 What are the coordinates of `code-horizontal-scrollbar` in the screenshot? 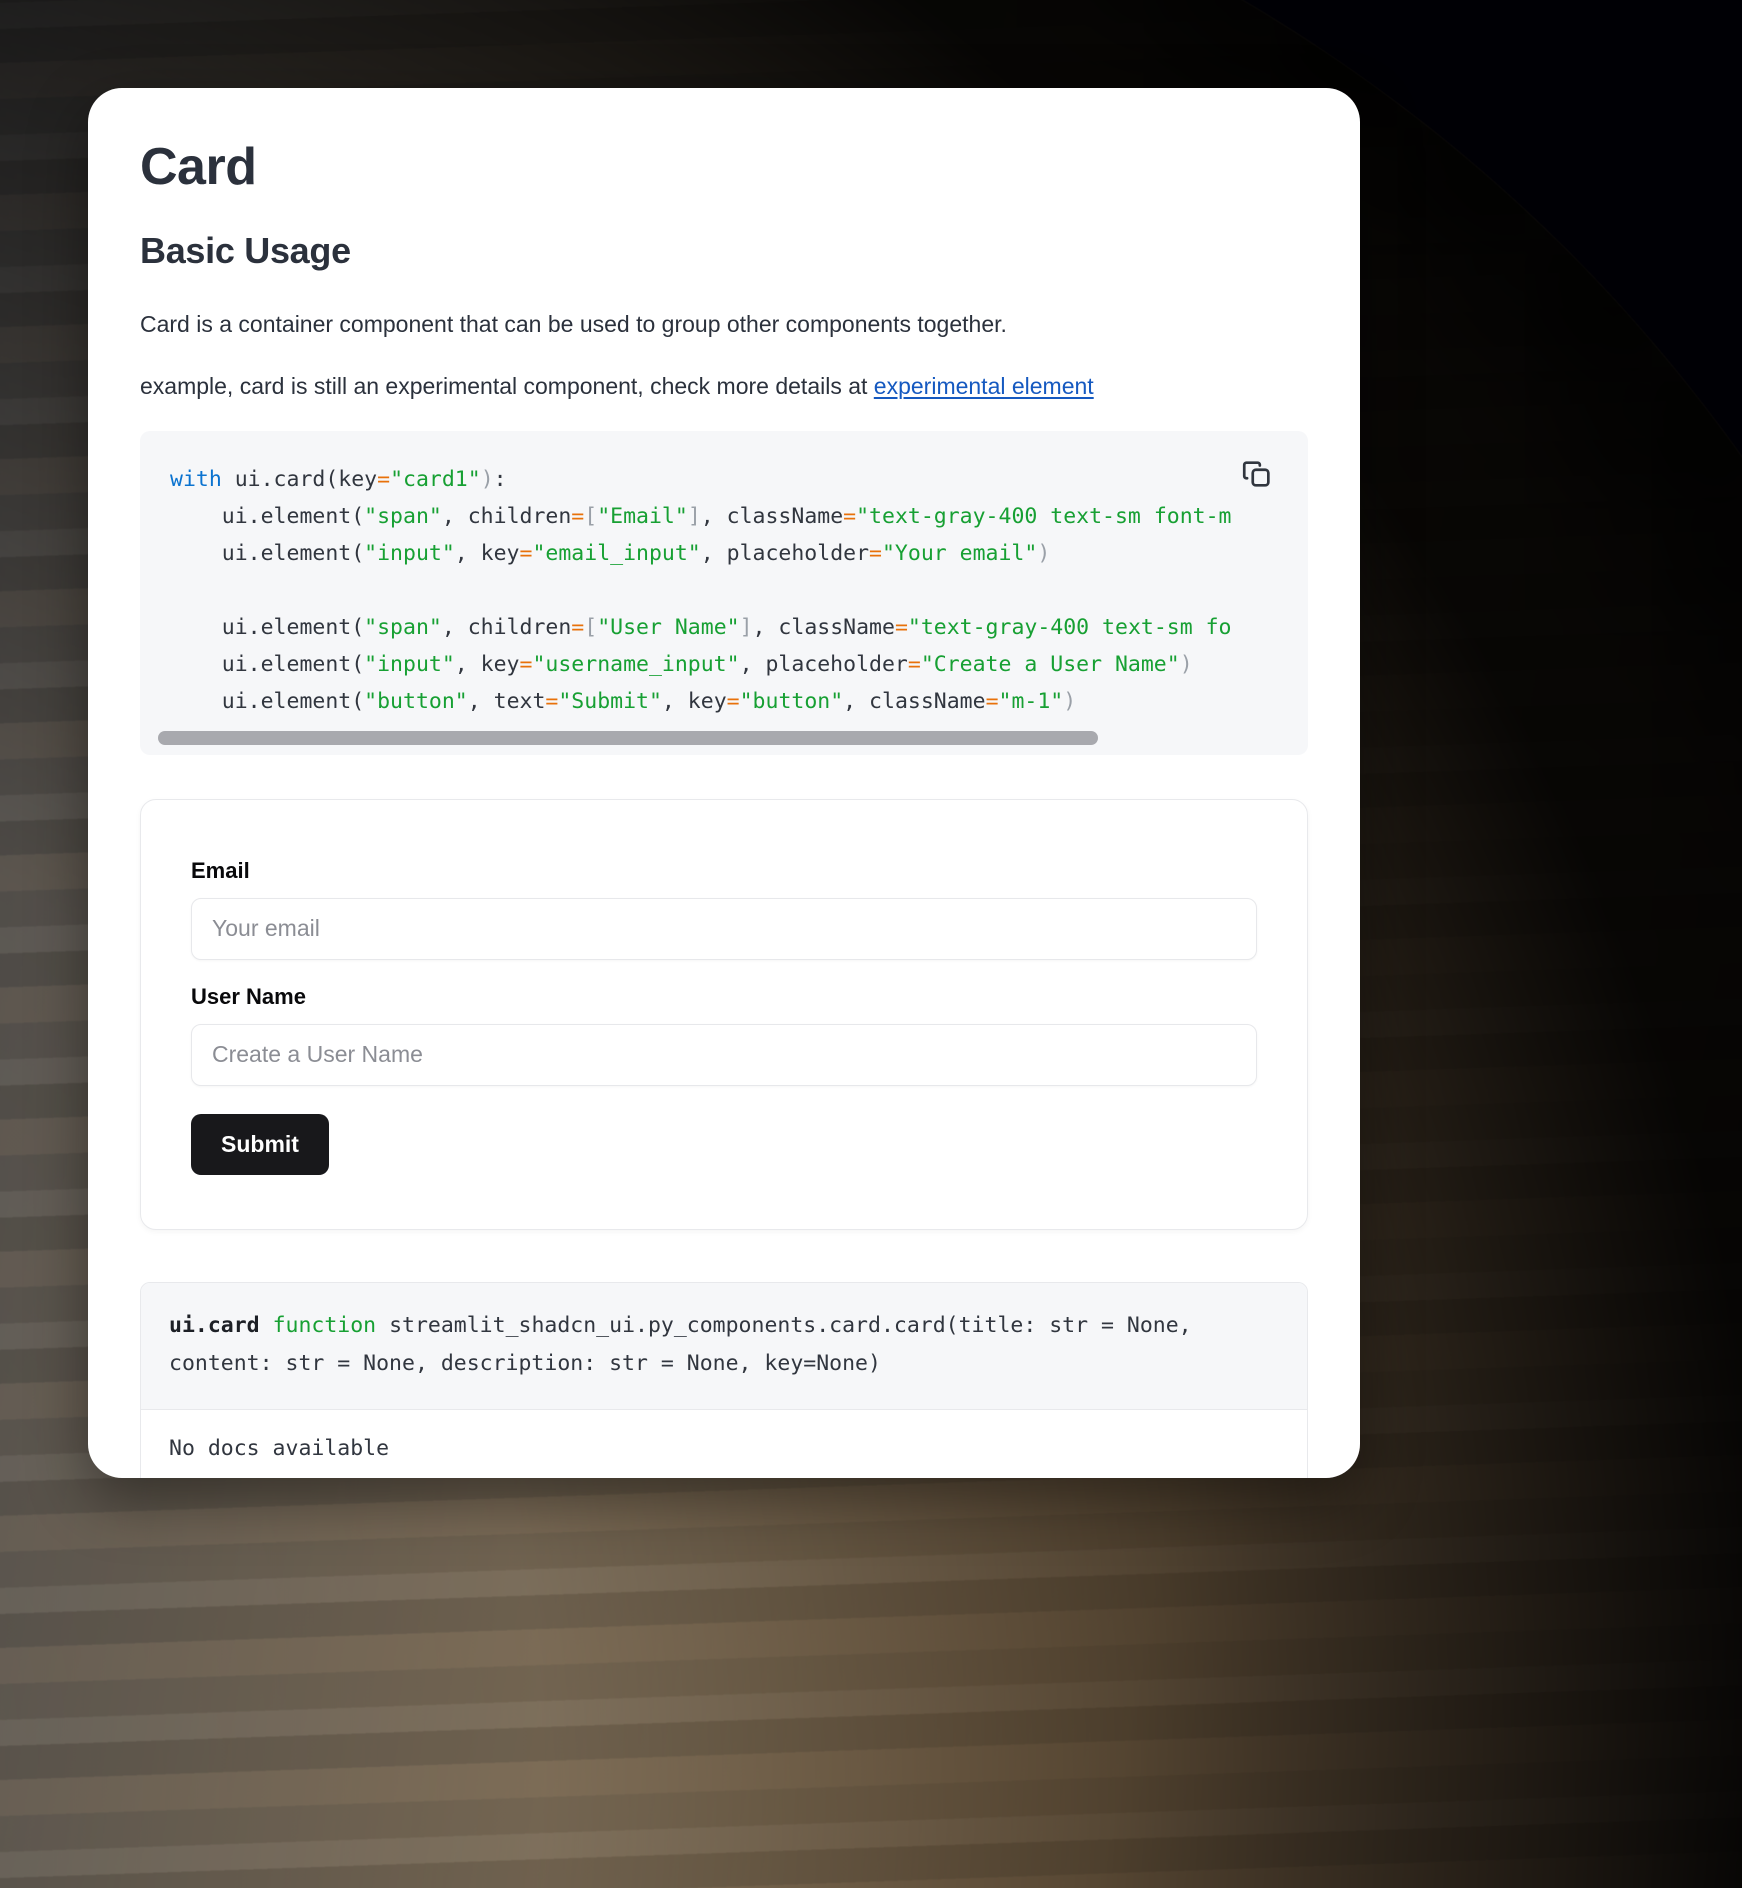 It's located at (724, 737).